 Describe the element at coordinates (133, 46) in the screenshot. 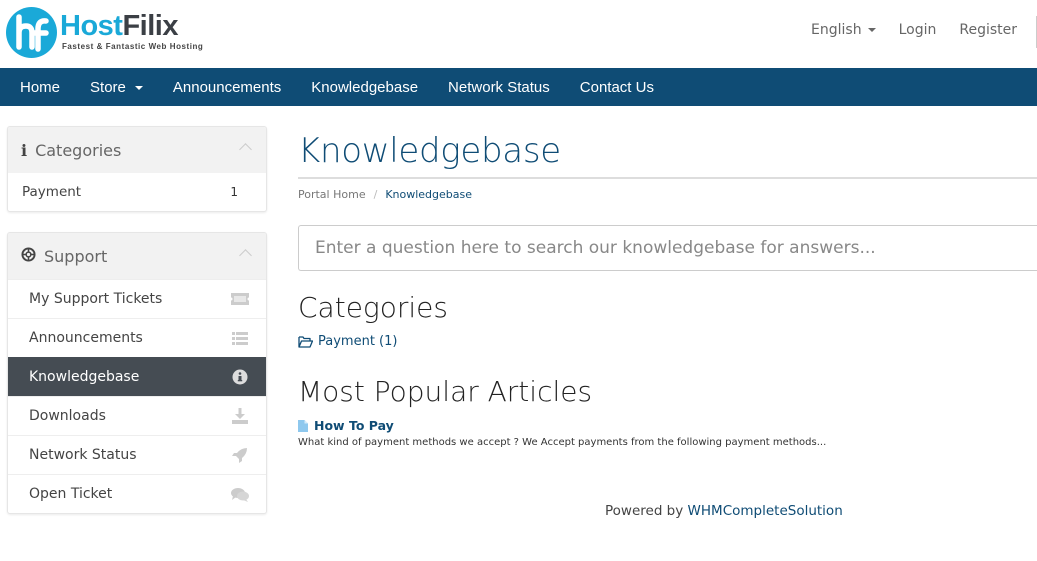

I see `logo-tagline: Fastest & Fantastic Web Hosting` at that location.